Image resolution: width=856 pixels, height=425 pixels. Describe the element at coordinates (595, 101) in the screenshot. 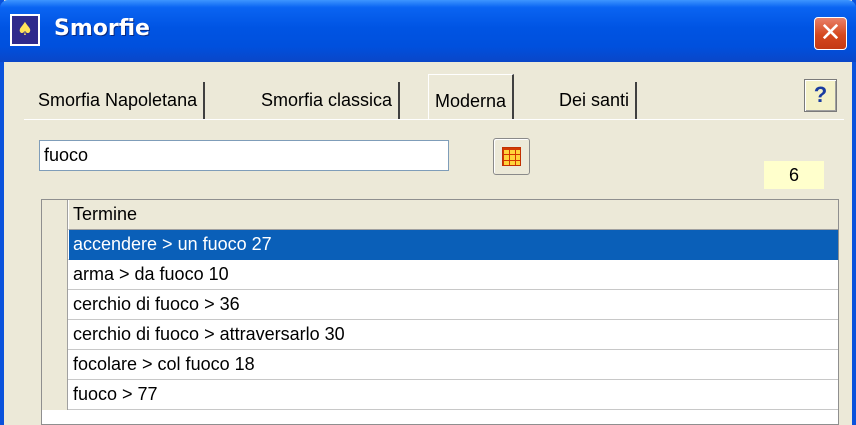

I see `tab-dei-santi: Dei santi` at that location.